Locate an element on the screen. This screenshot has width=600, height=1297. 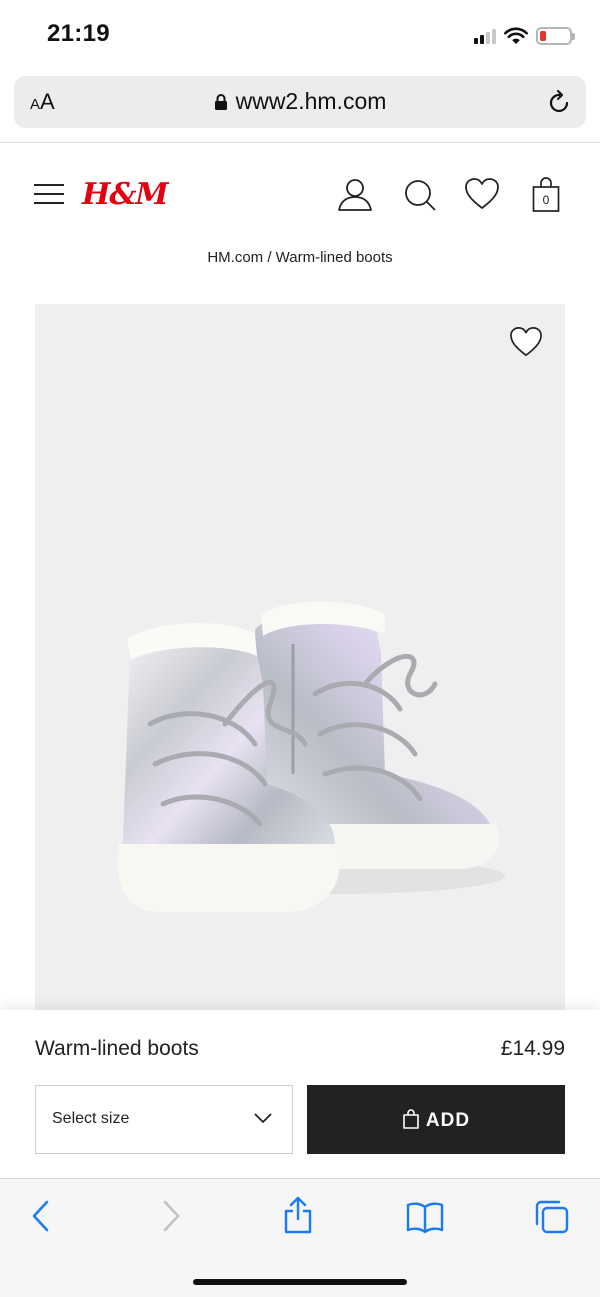
menu-icon is located at coordinates (49, 194).